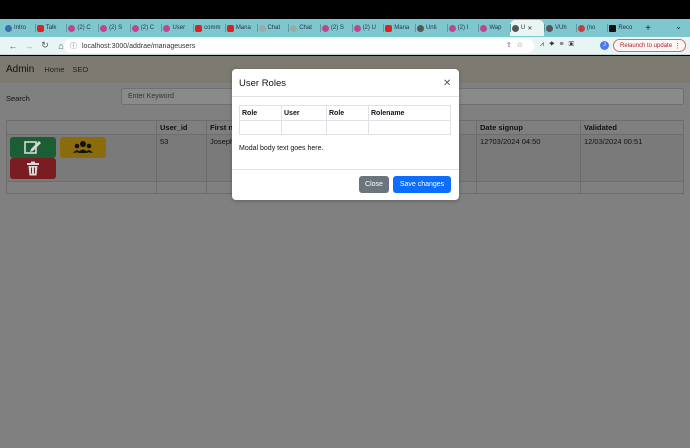 This screenshot has height=448, width=690. What do you see at coordinates (678, 26) in the screenshot?
I see `tab-search-icon: ⌄` at bounding box center [678, 26].